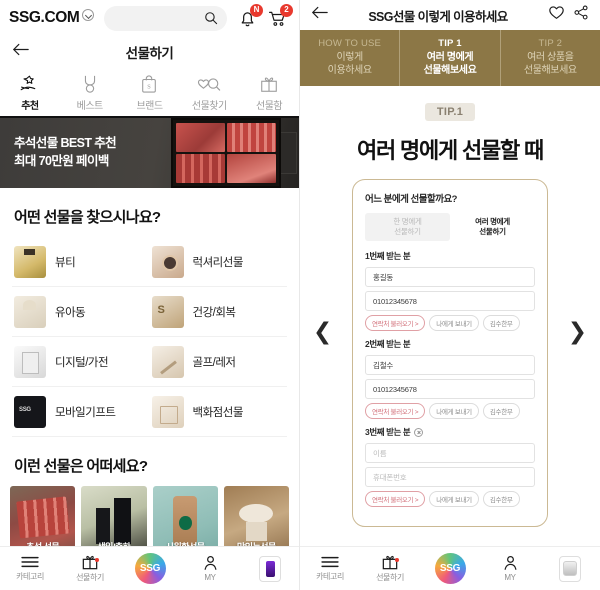  I want to click on cart-button: 2, so click(280, 16).